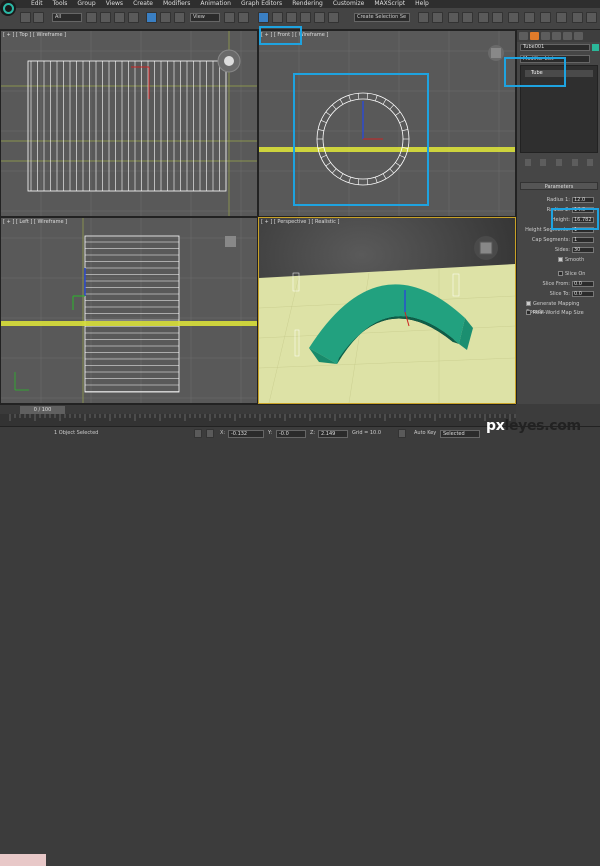 This screenshot has height=866, width=600. Describe the element at coordinates (246, 434) in the screenshot. I see `x-coordinate-field: -0.132` at that location.